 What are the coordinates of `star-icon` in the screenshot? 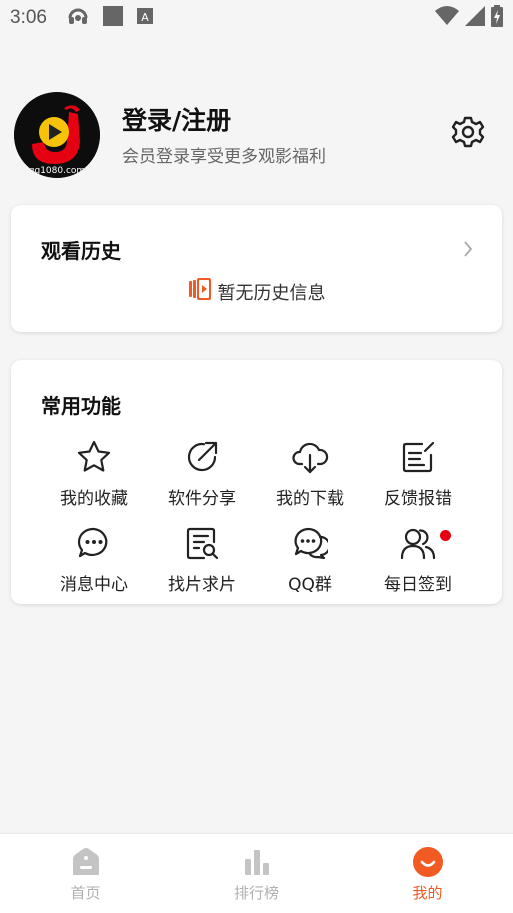 It's located at (94, 457).